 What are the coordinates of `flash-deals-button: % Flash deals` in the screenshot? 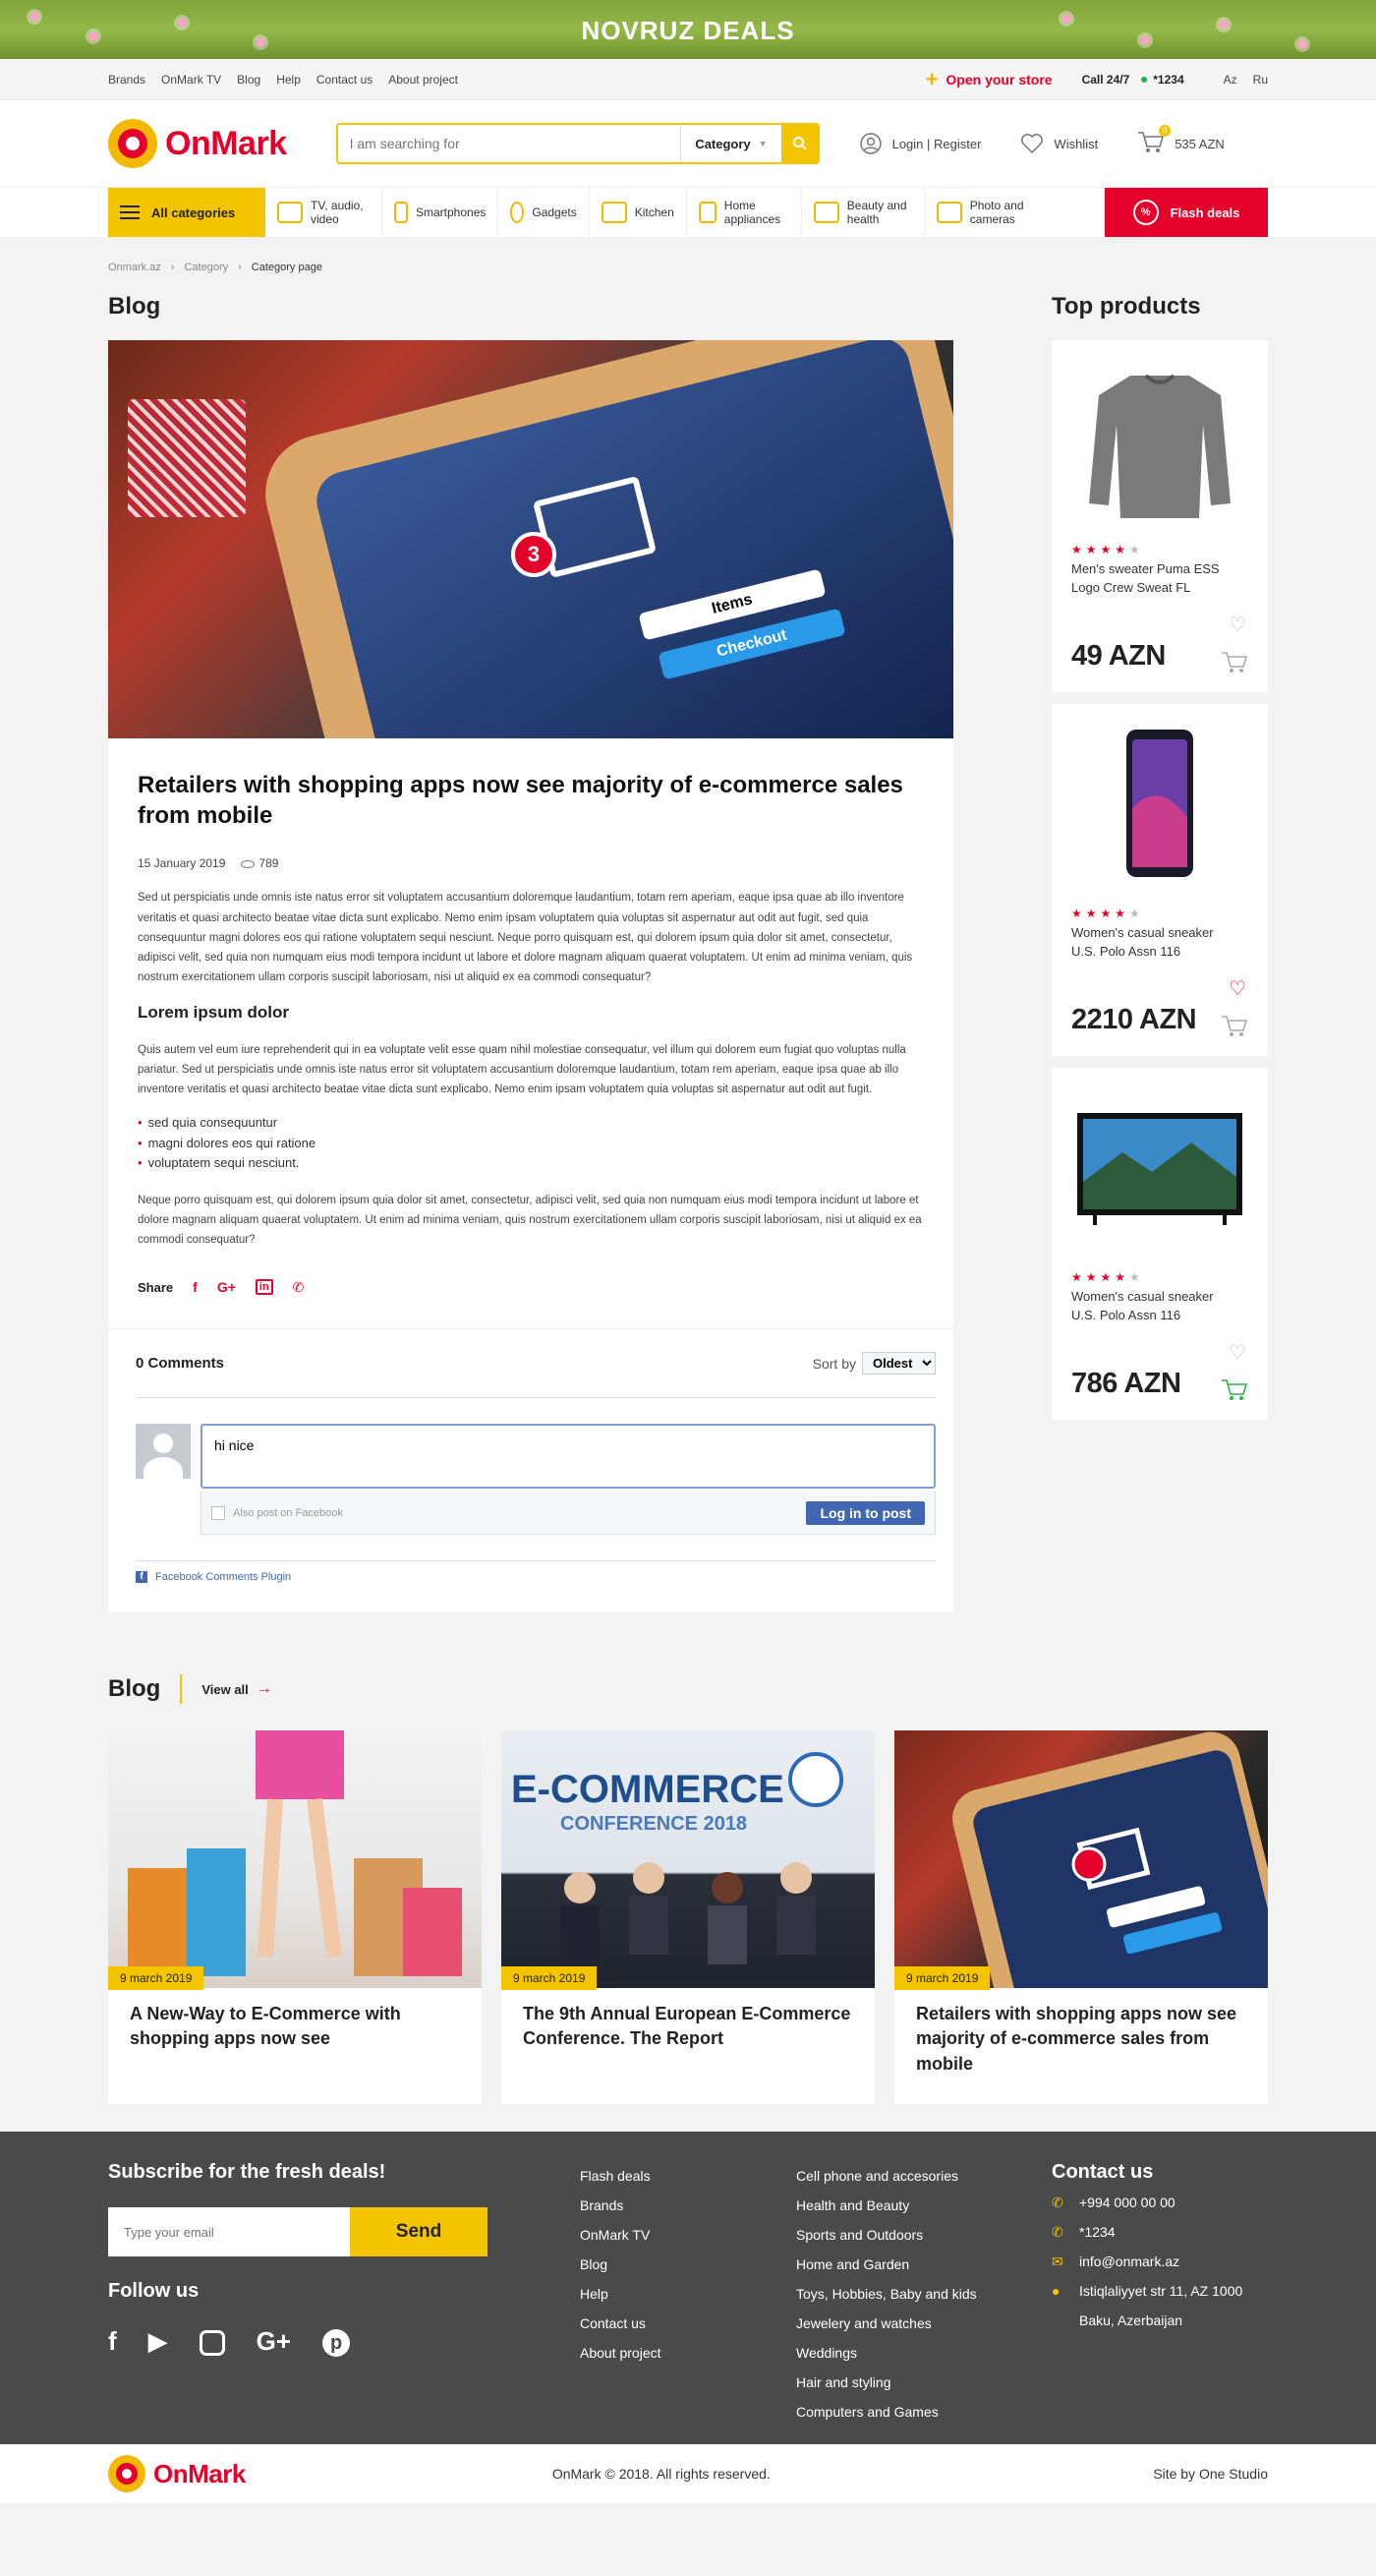 It's located at (1186, 212).